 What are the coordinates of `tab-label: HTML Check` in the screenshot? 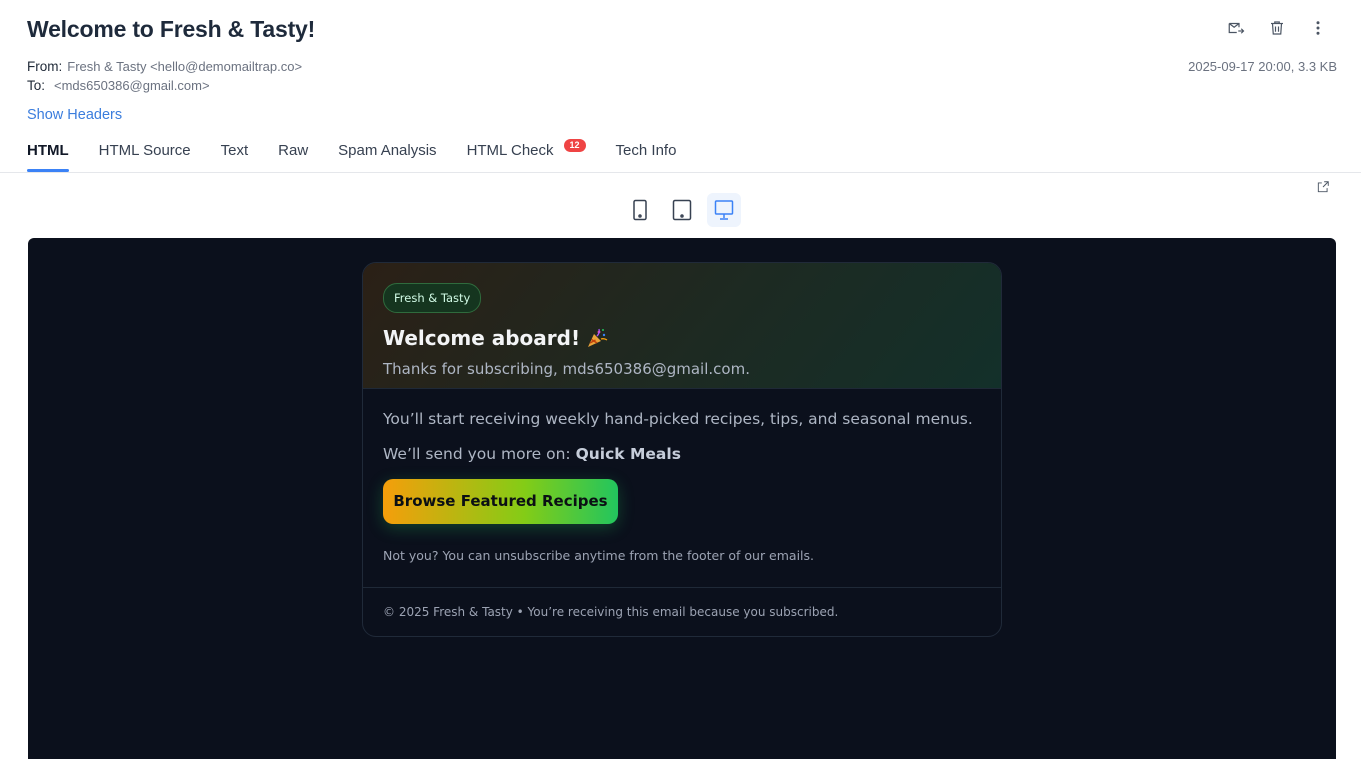 It's located at (510, 150).